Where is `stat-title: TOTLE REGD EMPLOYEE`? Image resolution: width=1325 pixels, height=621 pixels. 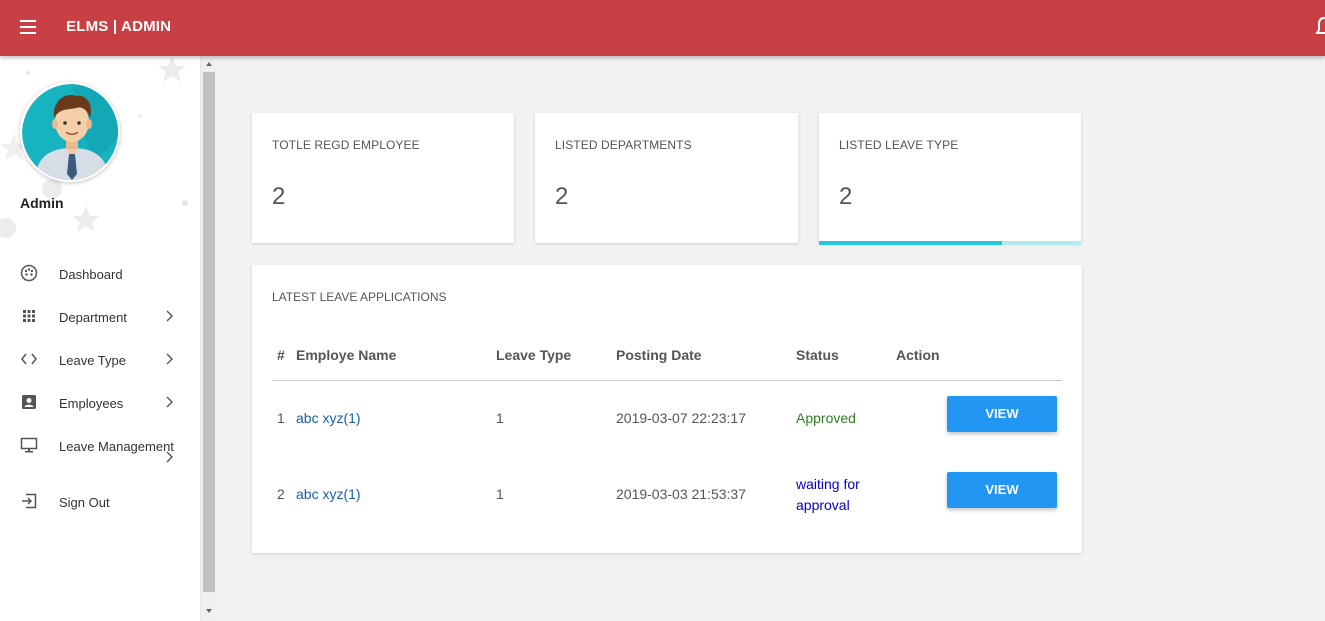 stat-title: TOTLE REGD EMPLOYEE is located at coordinates (346, 145).